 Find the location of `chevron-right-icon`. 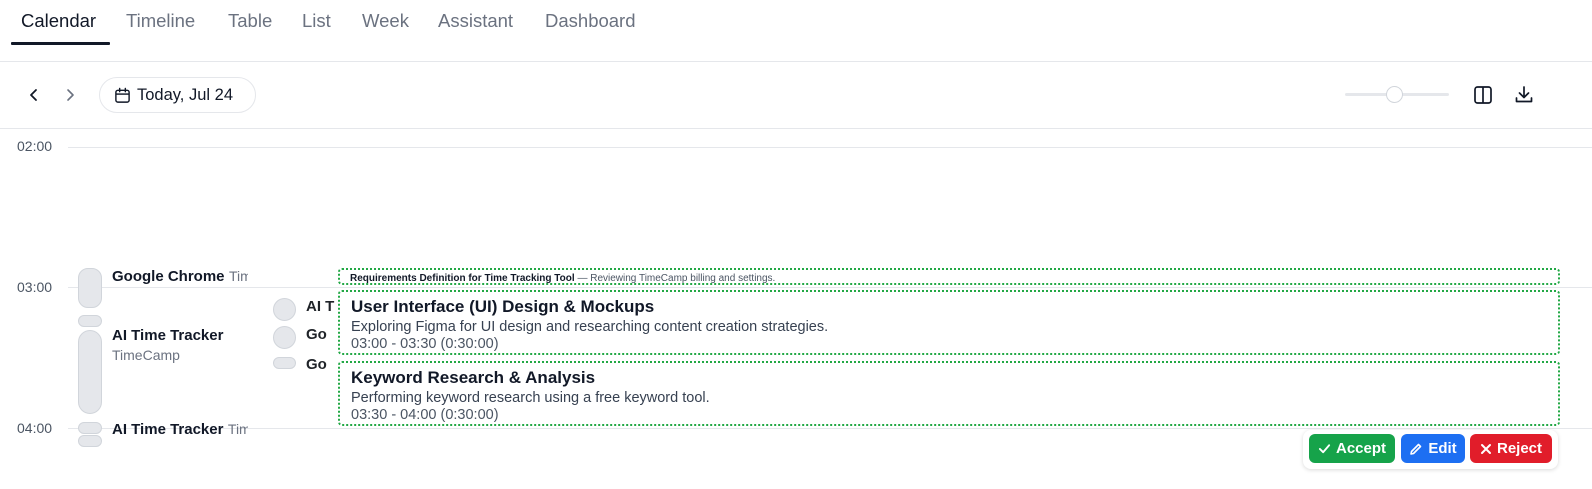

chevron-right-icon is located at coordinates (70, 95).